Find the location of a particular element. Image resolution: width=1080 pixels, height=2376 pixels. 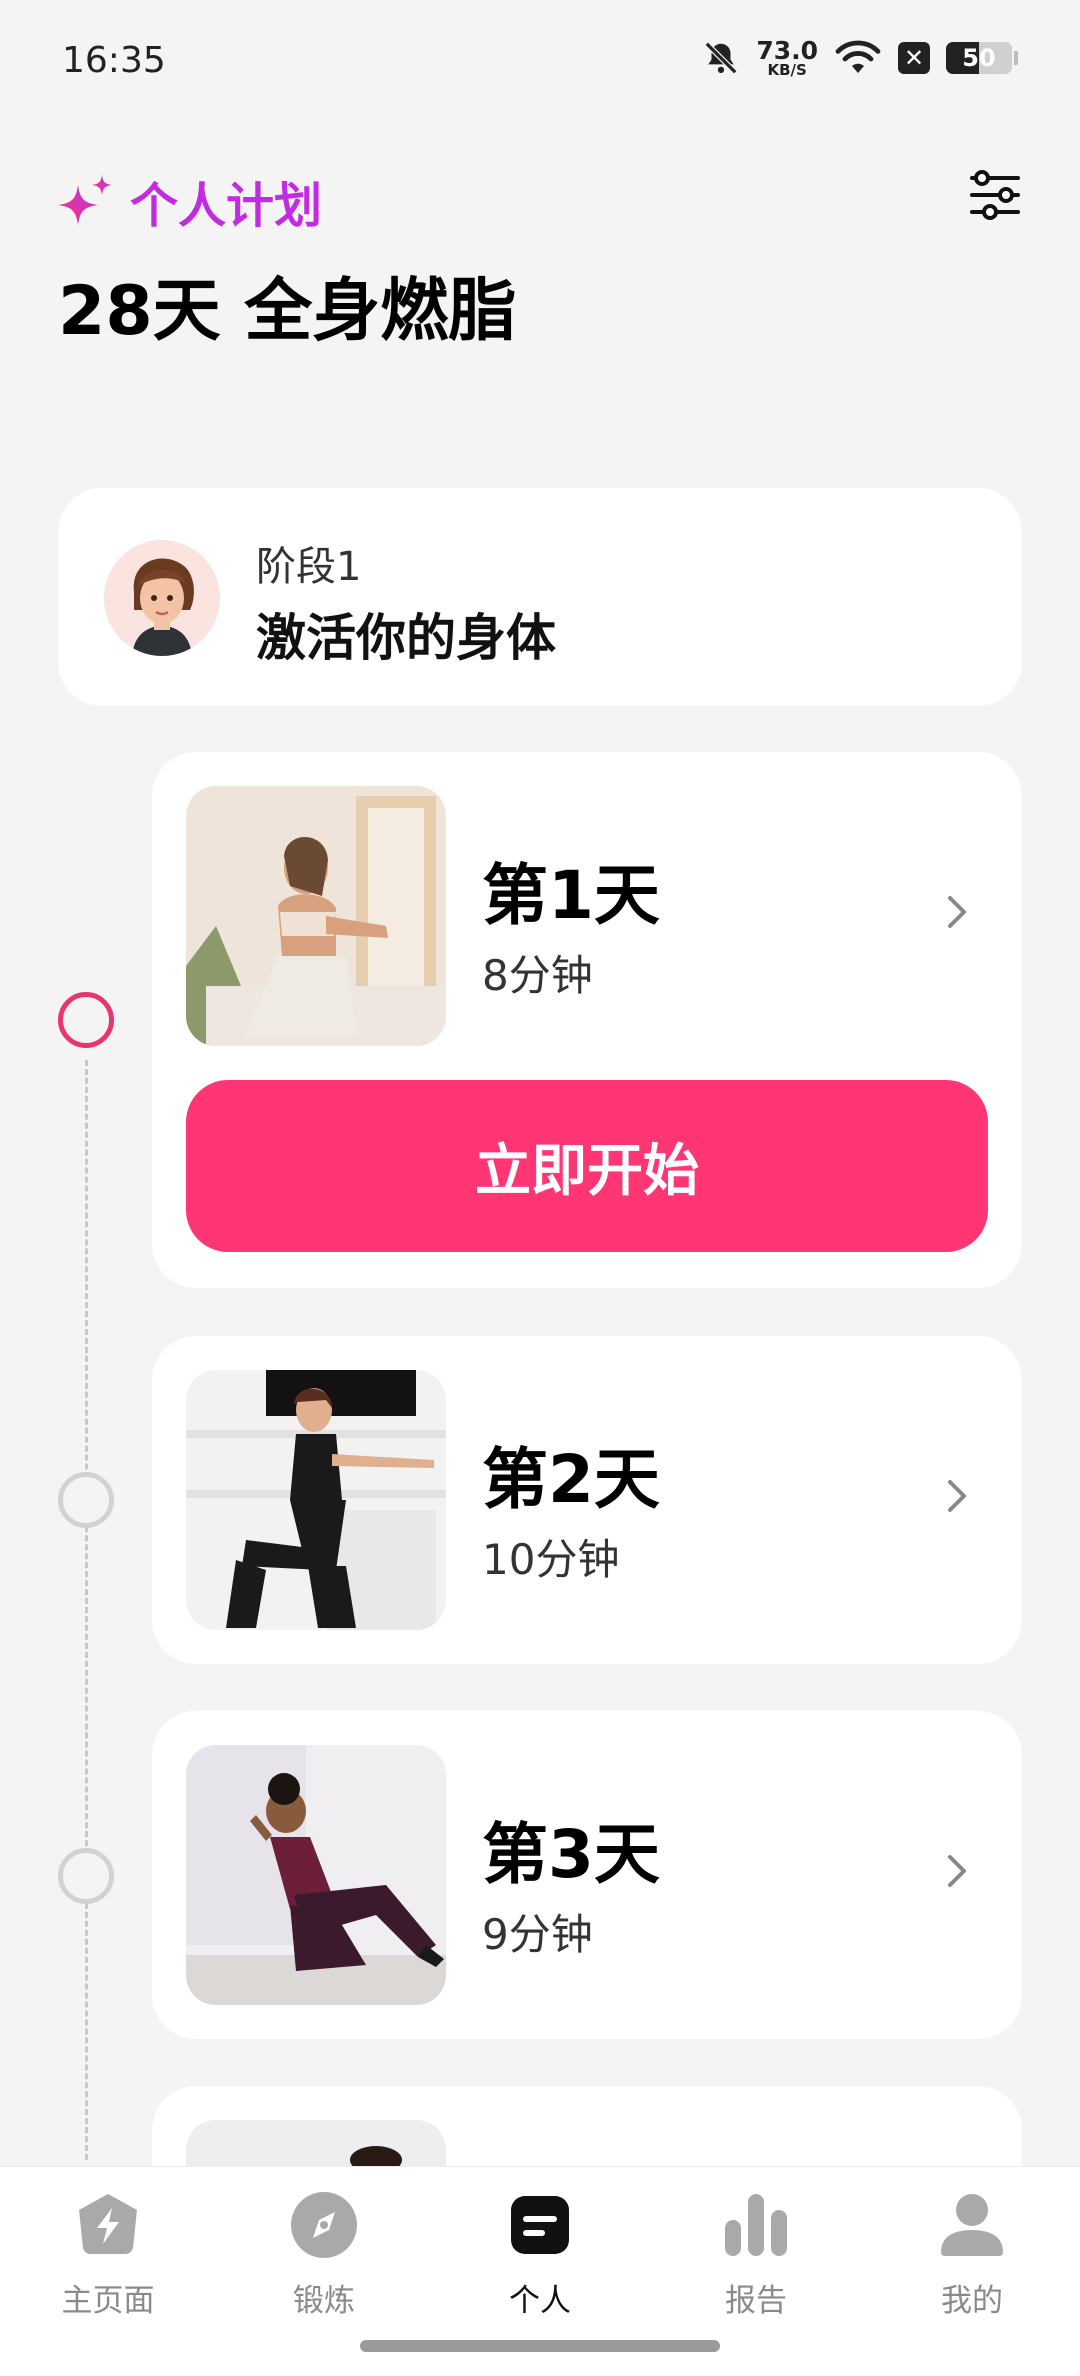

net-speed: 73.0 KB/S is located at coordinates (787, 58).